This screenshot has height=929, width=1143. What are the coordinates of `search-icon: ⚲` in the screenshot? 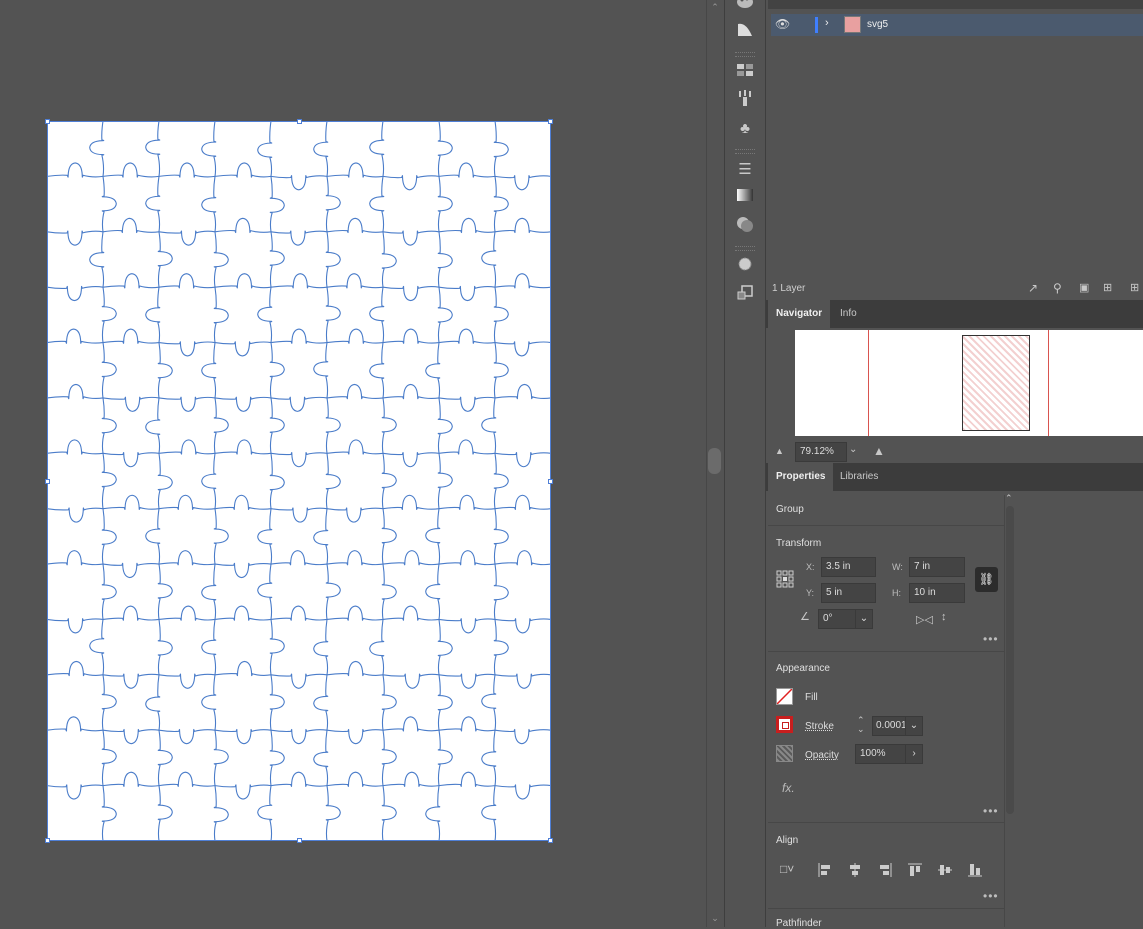 It's located at (1057, 288).